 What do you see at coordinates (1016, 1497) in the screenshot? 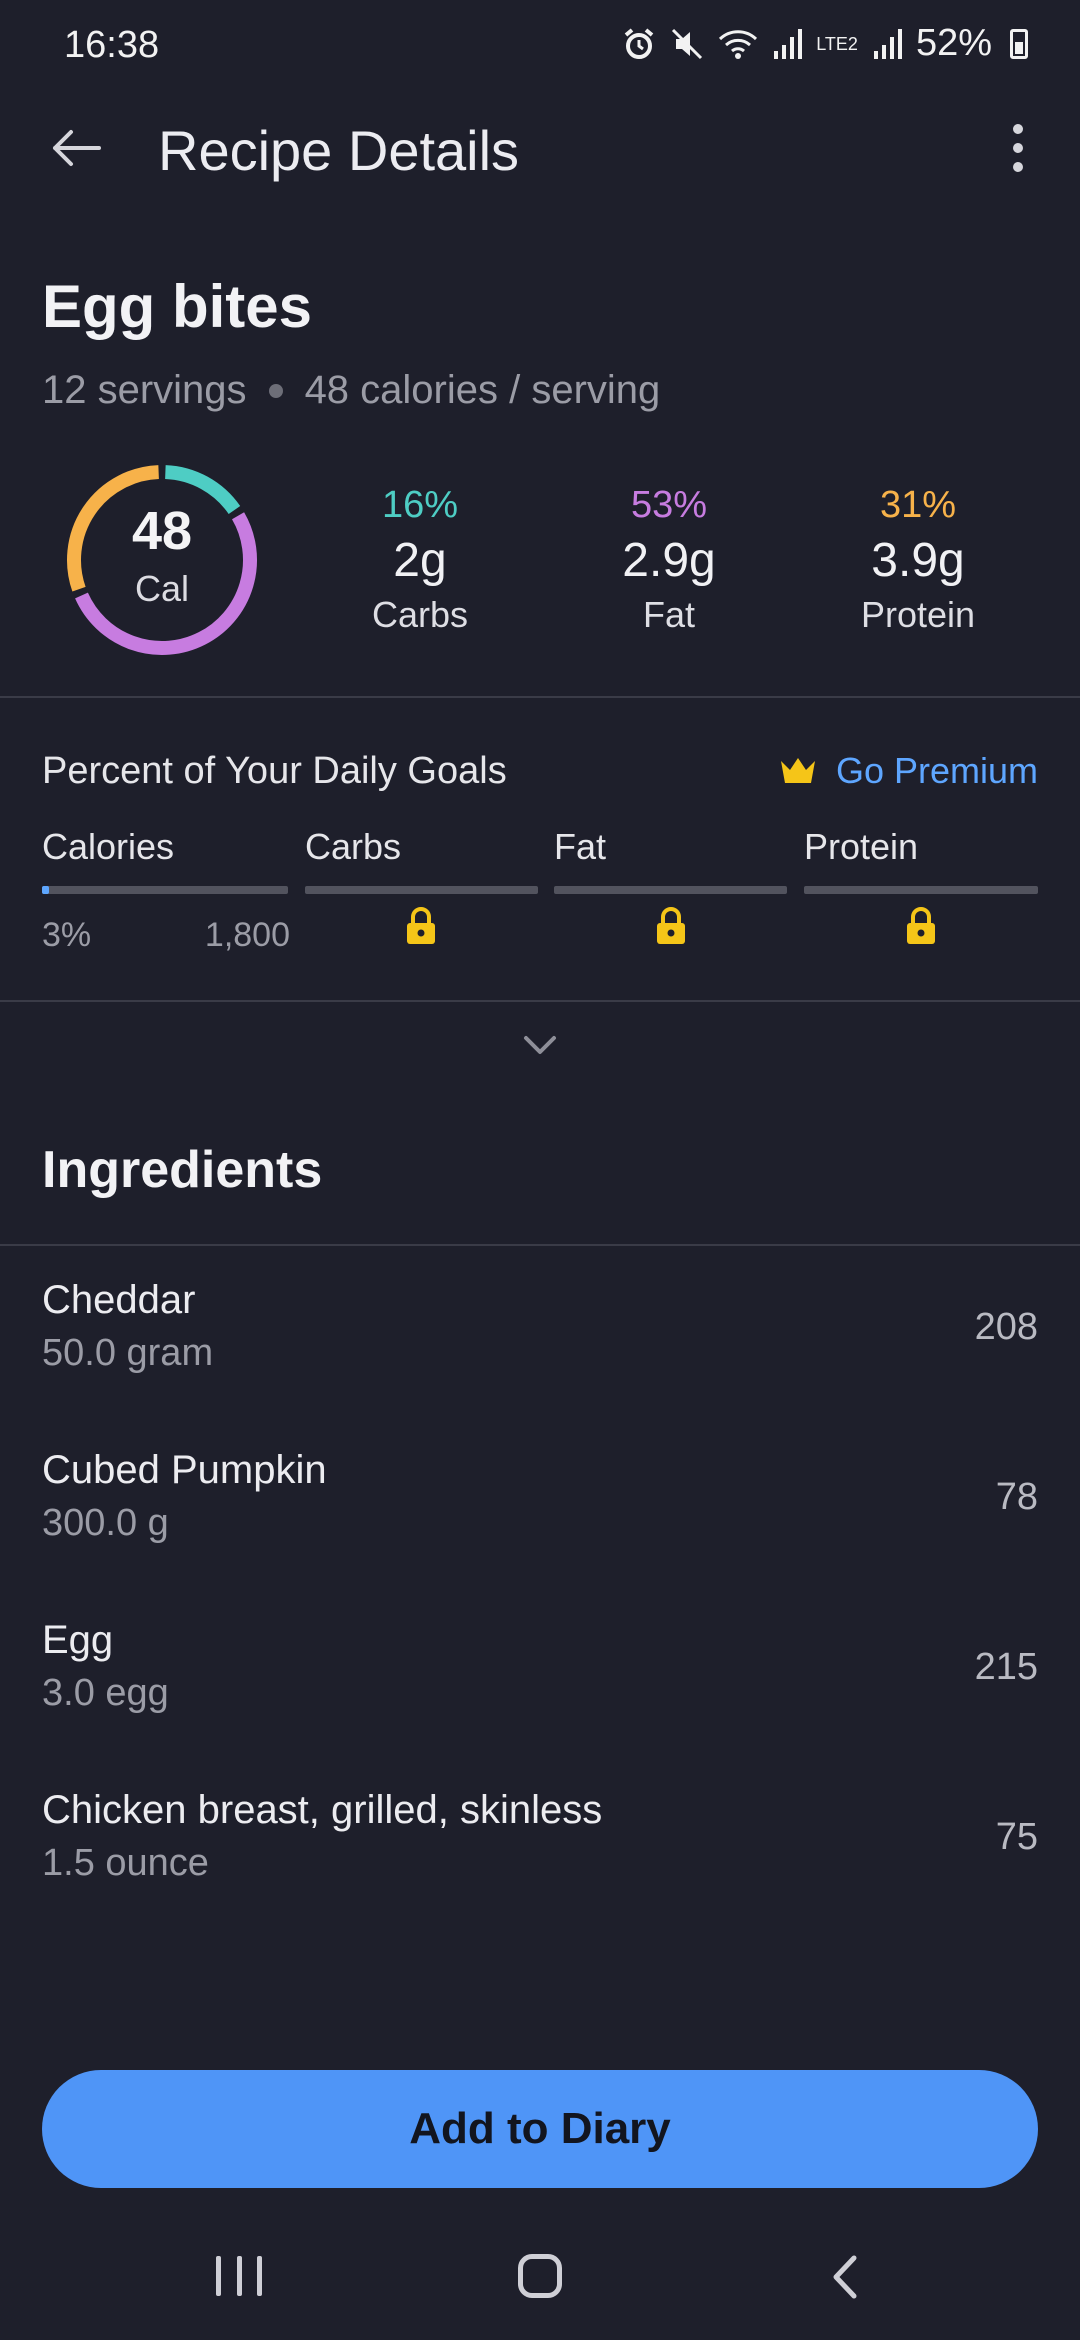
I see `ingredient-calories: 78` at bounding box center [1016, 1497].